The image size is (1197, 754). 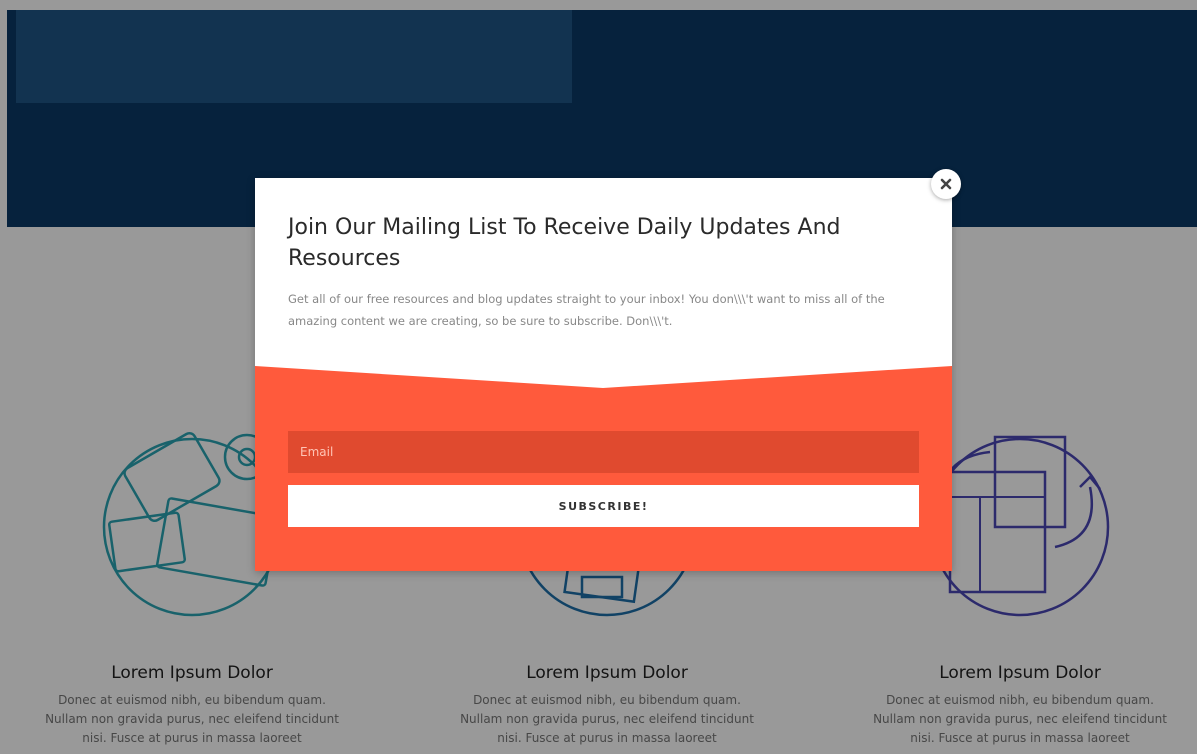 What do you see at coordinates (603, 506) in the screenshot?
I see `subscribe-button: SUBSCRIBE!` at bounding box center [603, 506].